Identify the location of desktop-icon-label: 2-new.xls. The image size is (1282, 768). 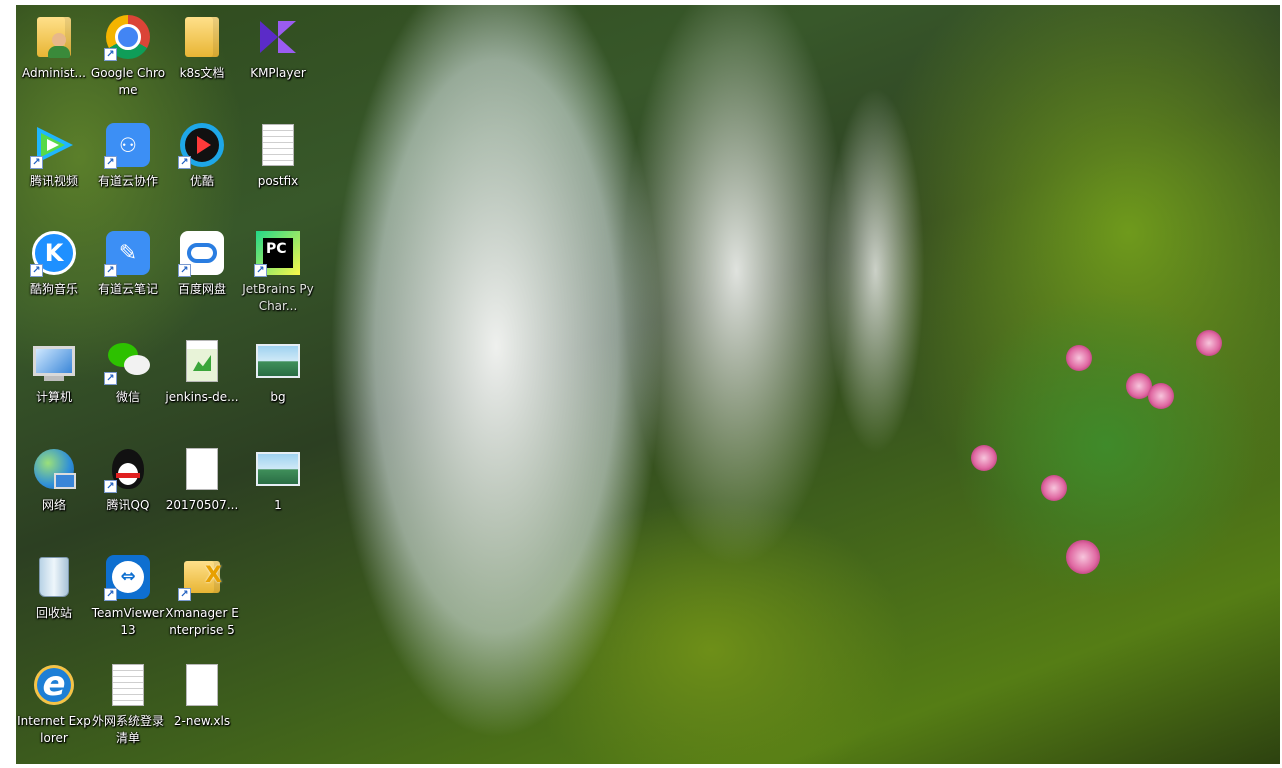
(202, 721).